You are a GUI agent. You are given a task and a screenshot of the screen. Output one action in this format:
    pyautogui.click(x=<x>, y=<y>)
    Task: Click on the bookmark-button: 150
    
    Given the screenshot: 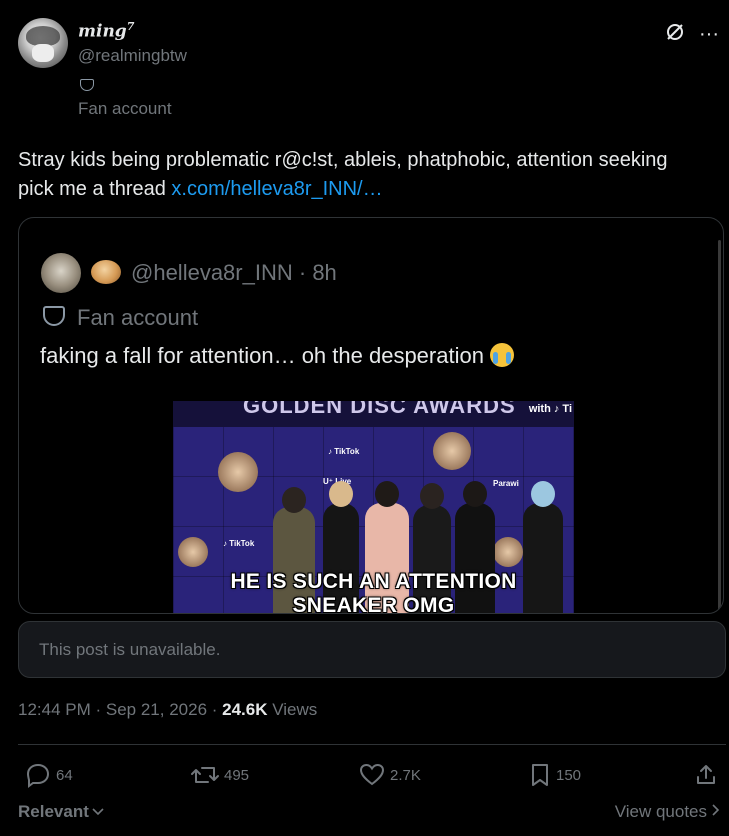 What is the action you would take?
    pyautogui.click(x=554, y=775)
    